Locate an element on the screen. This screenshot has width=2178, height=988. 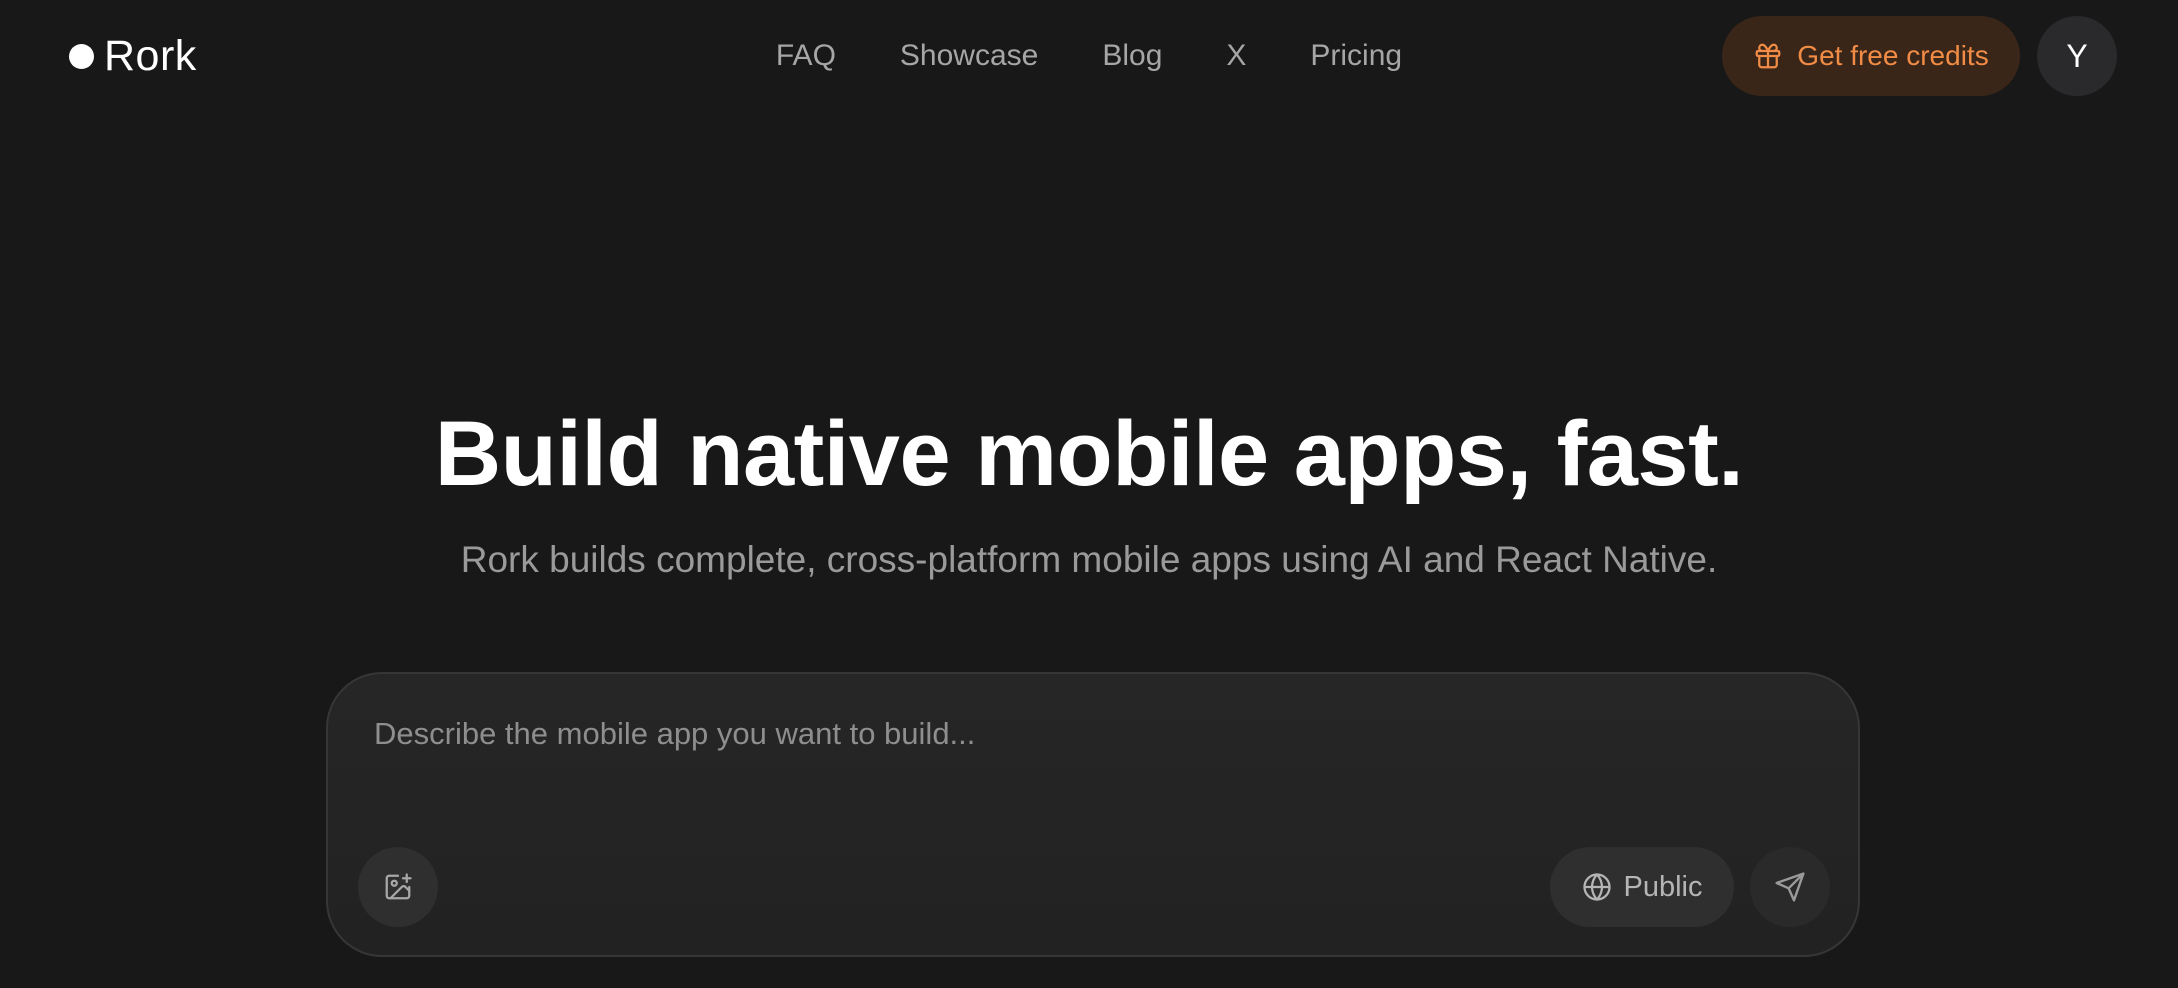
nav-link-showcase: Showcase is located at coordinates (969, 56).